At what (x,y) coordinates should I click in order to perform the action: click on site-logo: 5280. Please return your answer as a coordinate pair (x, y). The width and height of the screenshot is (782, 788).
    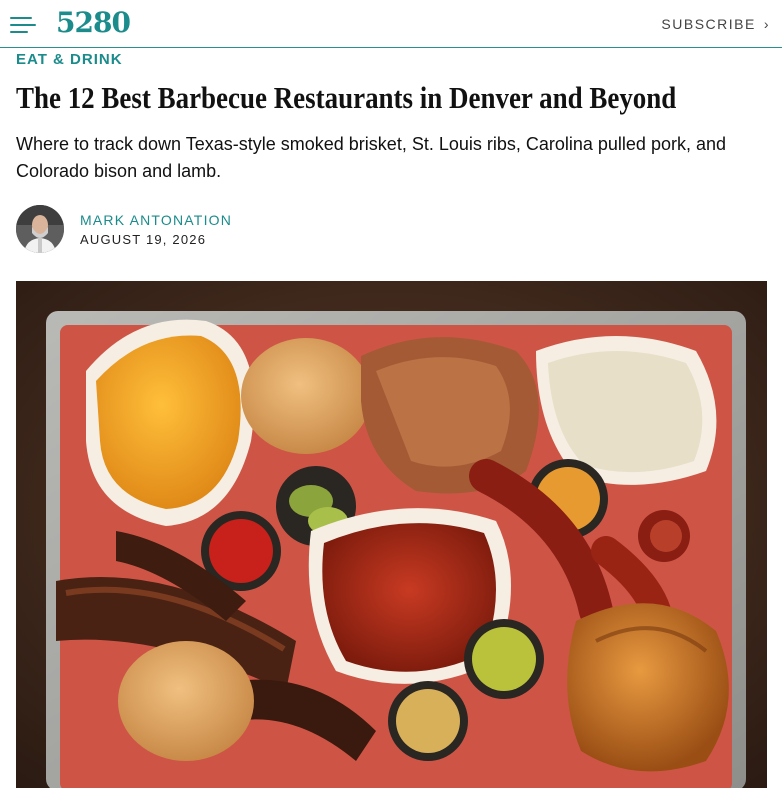
    Looking at the image, I should click on (93, 22).